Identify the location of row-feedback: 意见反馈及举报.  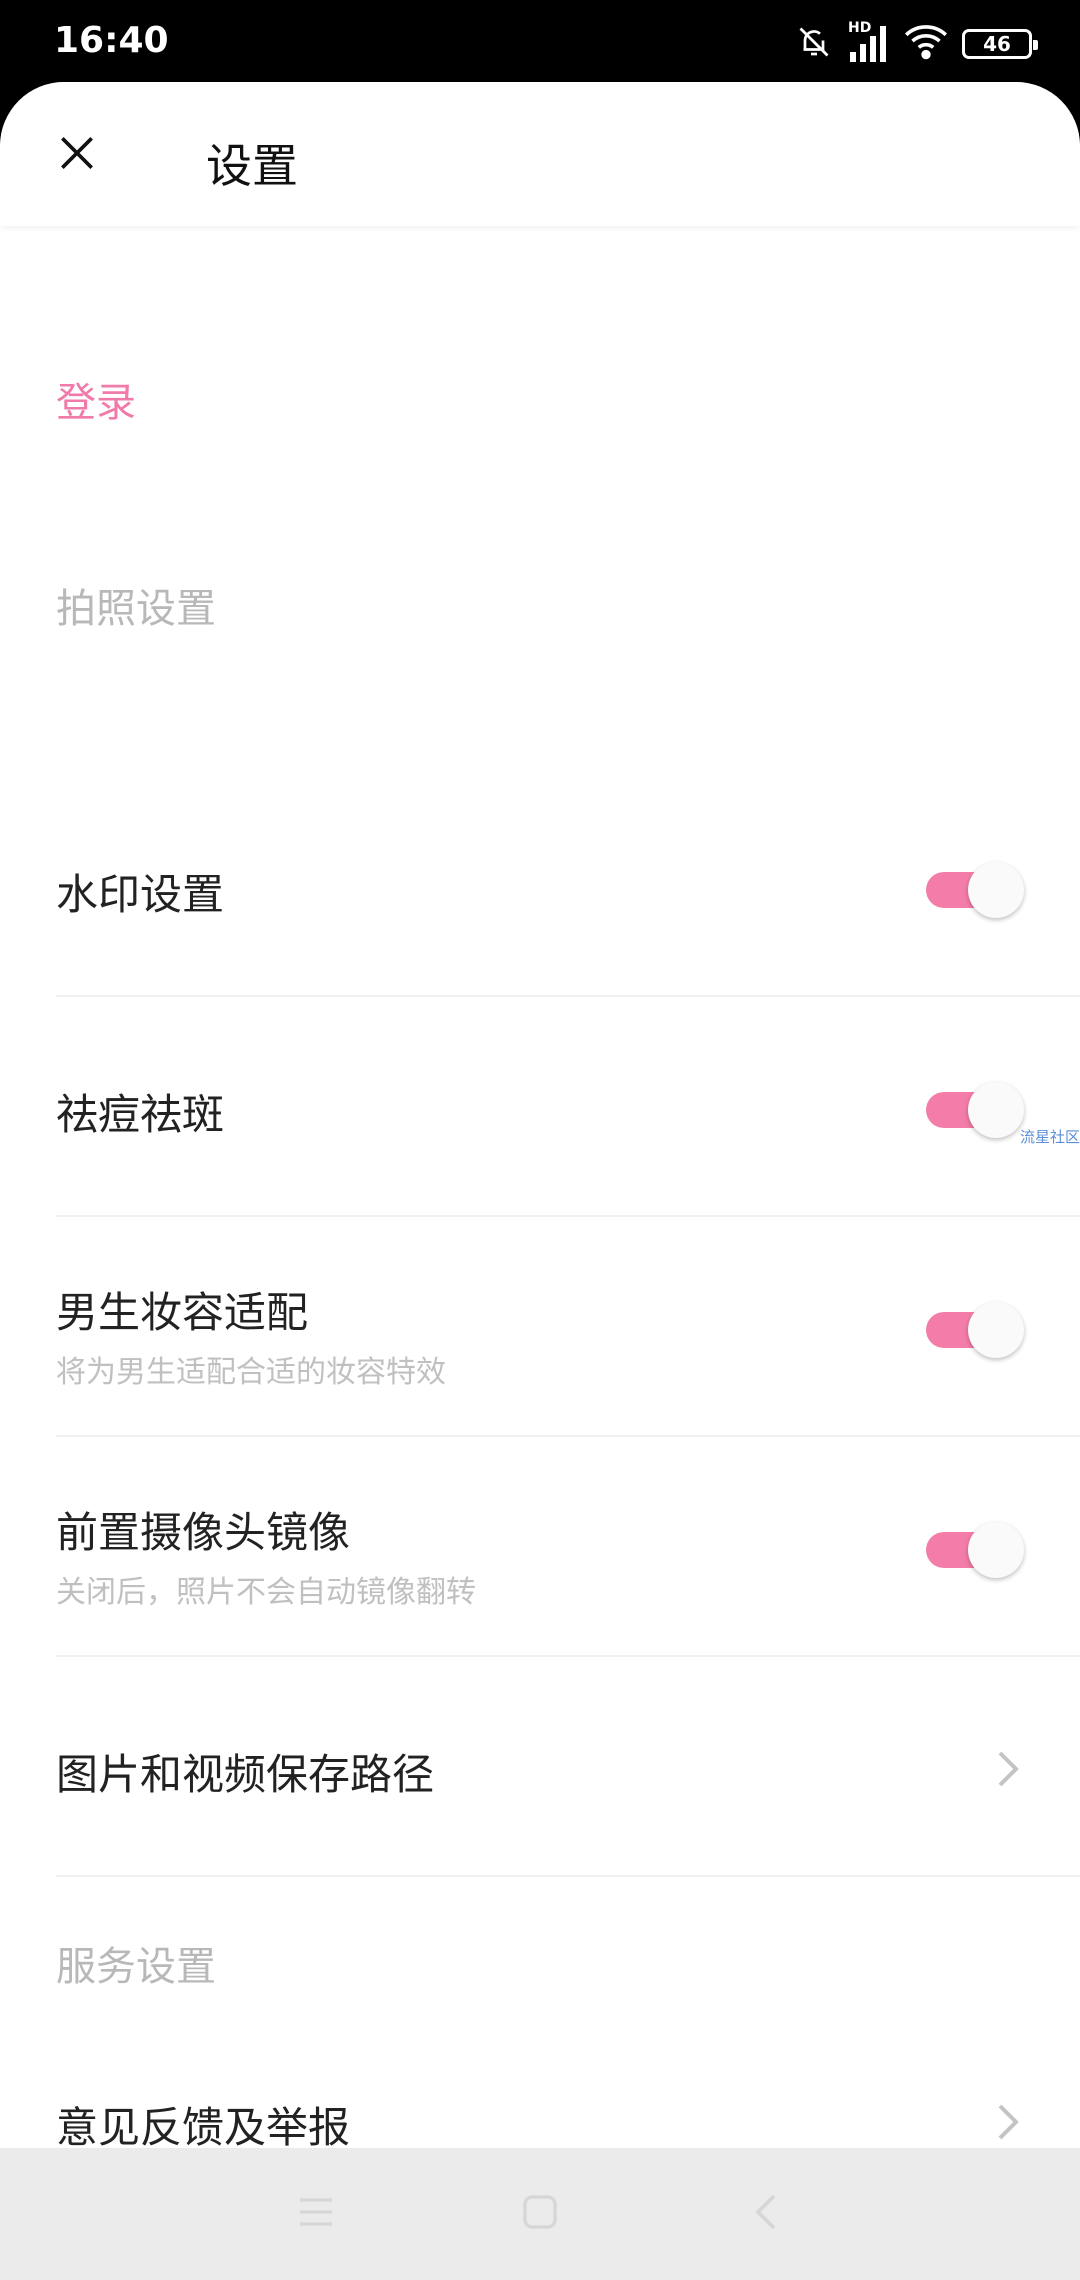
(540, 2111).